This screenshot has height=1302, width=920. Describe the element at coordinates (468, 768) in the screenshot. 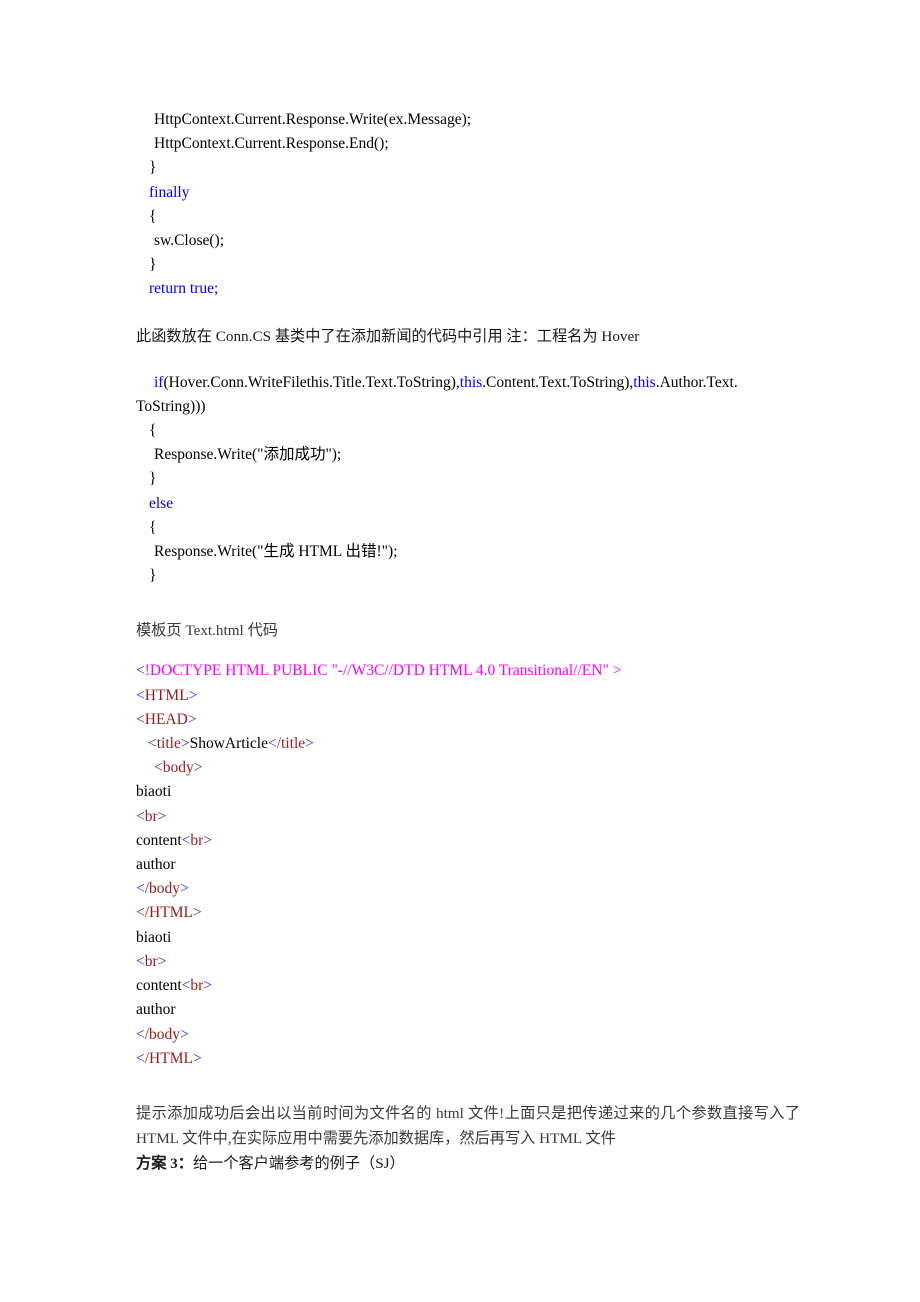

I see `html-template-line: <body>` at that location.